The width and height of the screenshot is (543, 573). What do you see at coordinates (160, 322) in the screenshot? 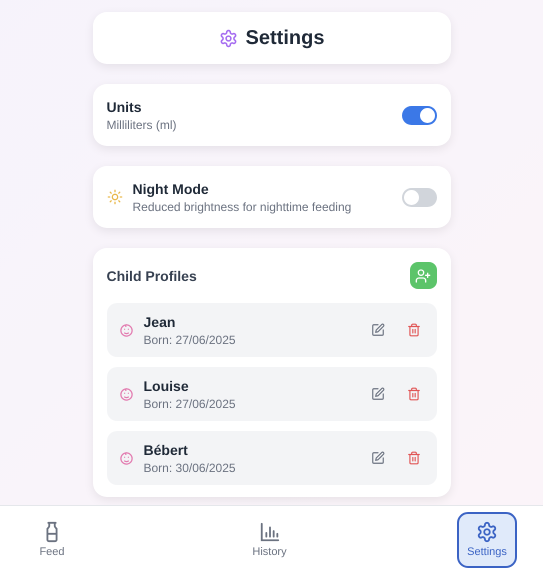
I see `child-name: Jean` at bounding box center [160, 322].